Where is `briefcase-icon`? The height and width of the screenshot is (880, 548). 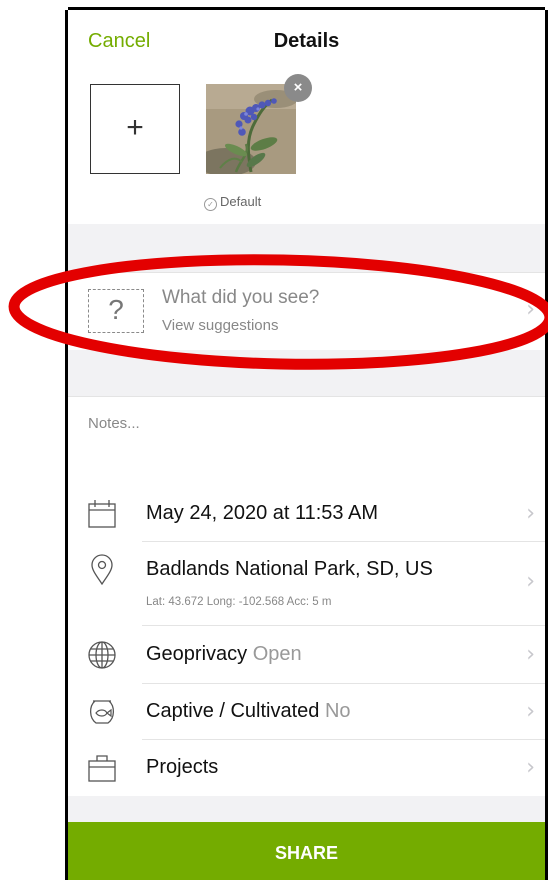 briefcase-icon is located at coordinates (102, 768).